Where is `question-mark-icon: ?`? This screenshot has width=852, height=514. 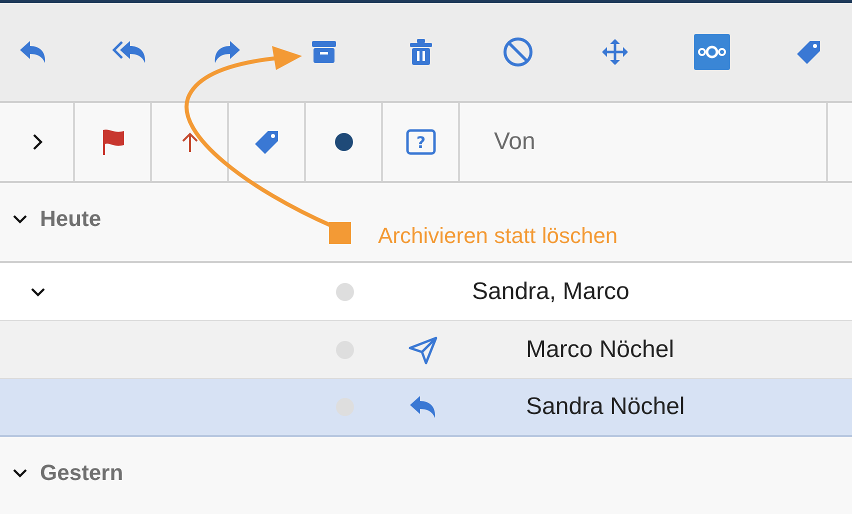 question-mark-icon: ? is located at coordinates (421, 142).